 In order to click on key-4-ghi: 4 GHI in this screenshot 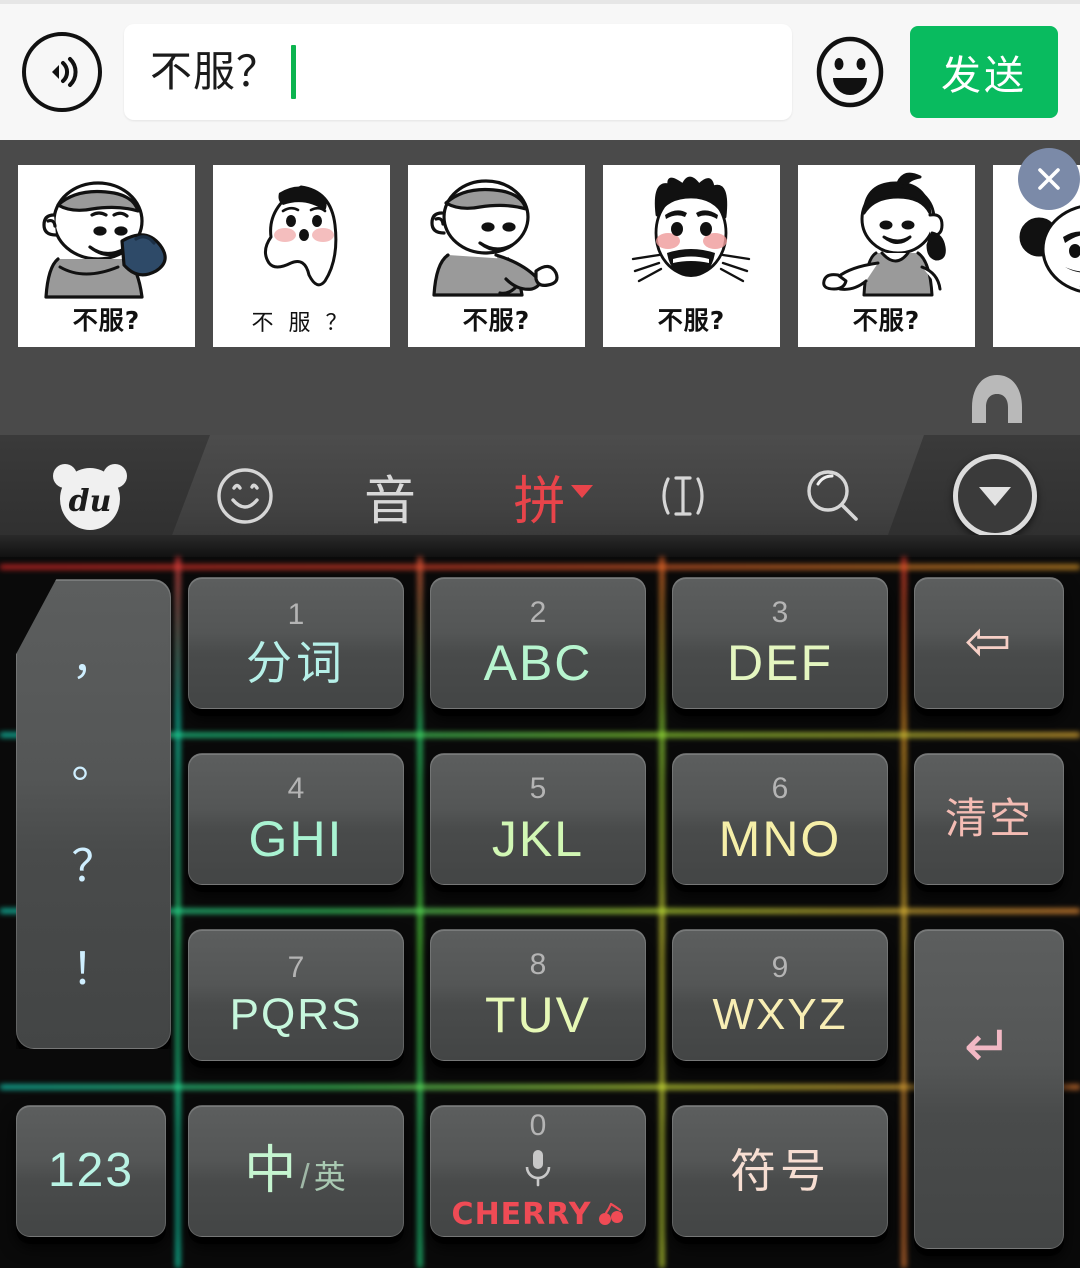, I will do `click(296, 819)`.